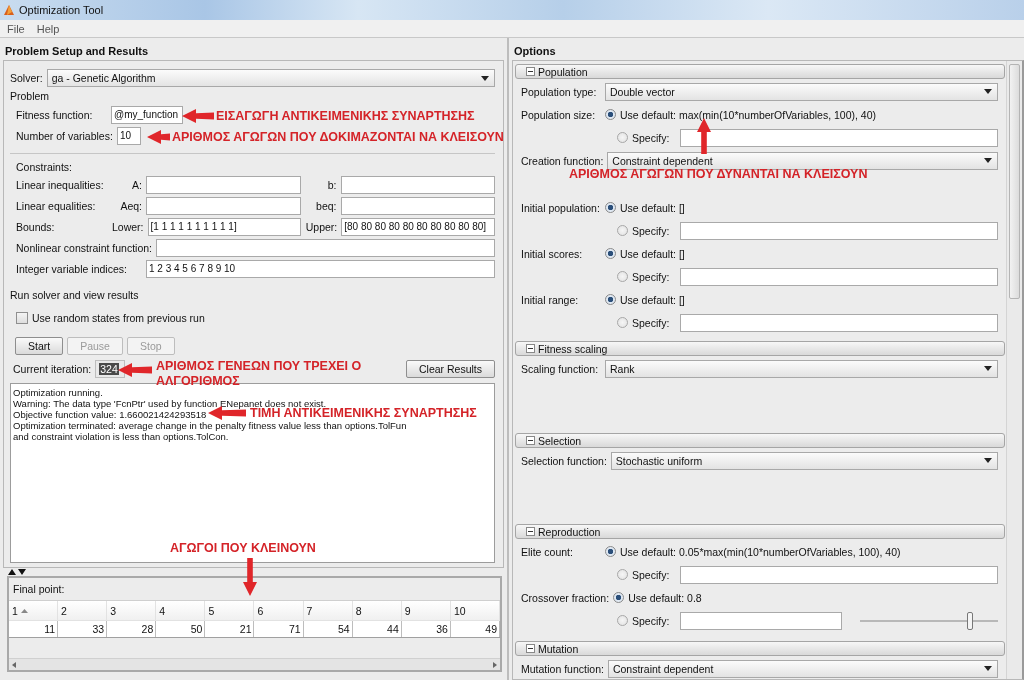 This screenshot has height=680, width=1024. What do you see at coordinates (181, 629) in the screenshot?
I see `table-cell: 50` at bounding box center [181, 629].